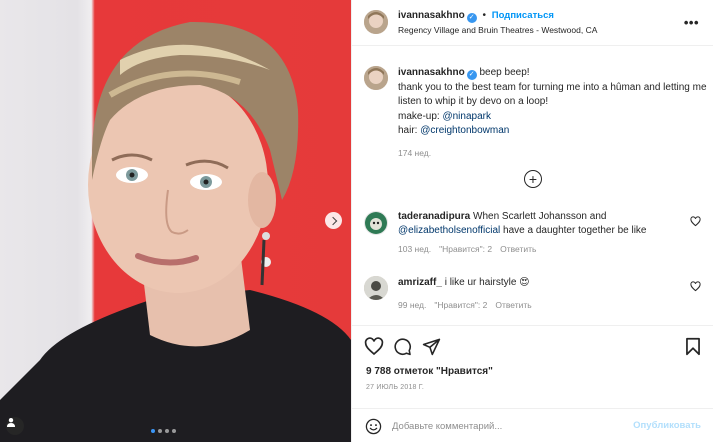 The height and width of the screenshot is (442, 713). Describe the element at coordinates (419, 116) in the screenshot. I see `caption-makeup-label: make-up:` at that location.